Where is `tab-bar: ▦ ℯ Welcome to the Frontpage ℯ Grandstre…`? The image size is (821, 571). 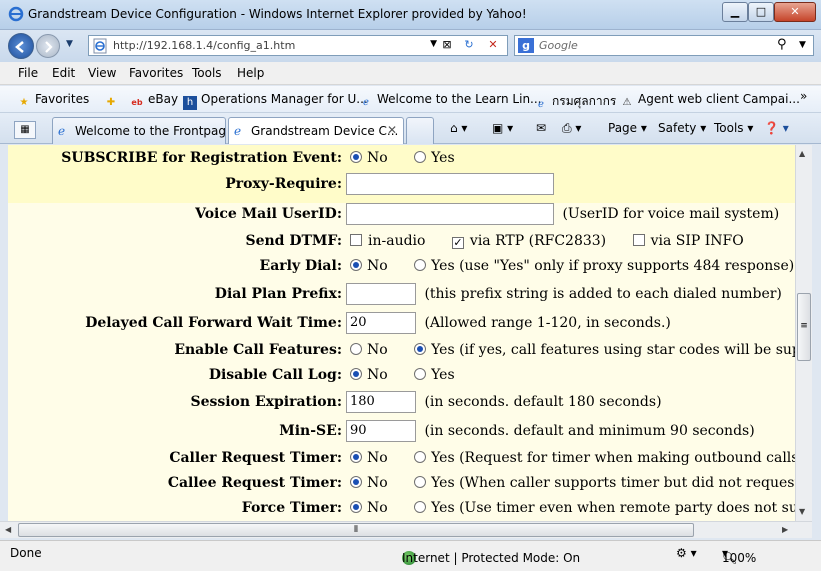
tab-bar: ▦ ℯ Welcome to the Frontpage ℯ Grandstre… is located at coordinates (410, 128).